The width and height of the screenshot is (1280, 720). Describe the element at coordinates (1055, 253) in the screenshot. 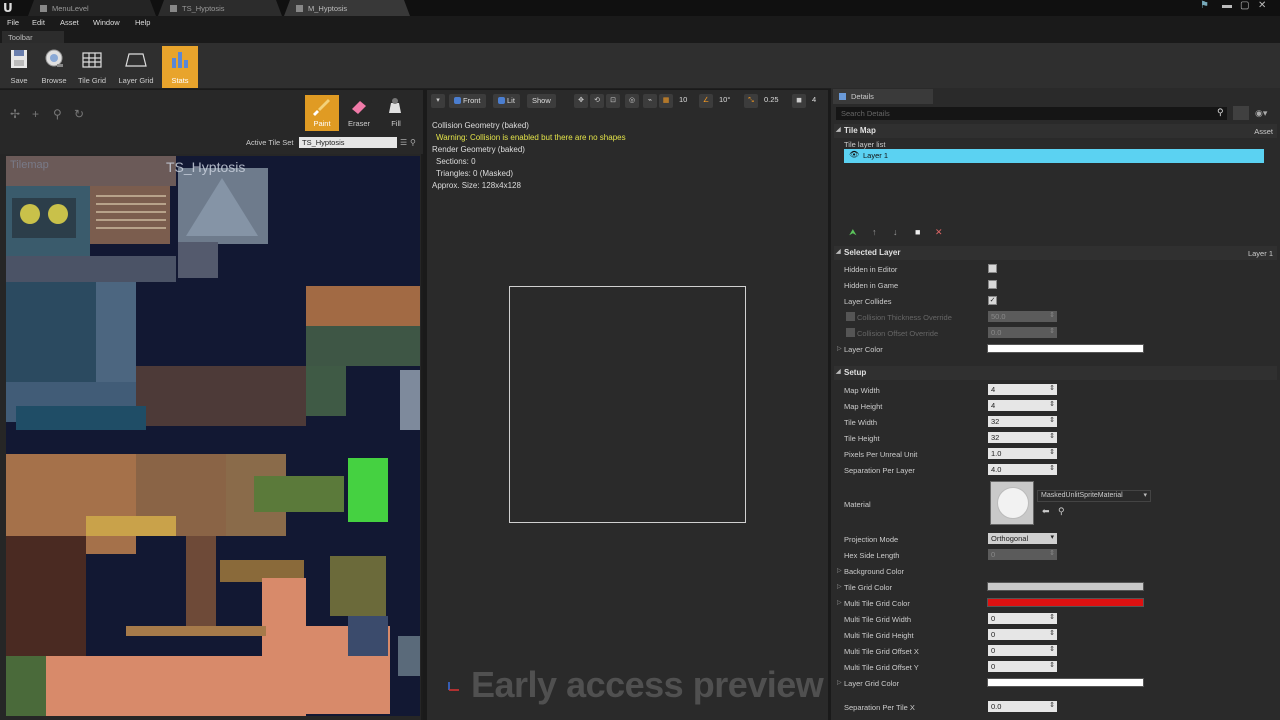

I see `selected-layer-category: Selected Layer Layer 1` at that location.